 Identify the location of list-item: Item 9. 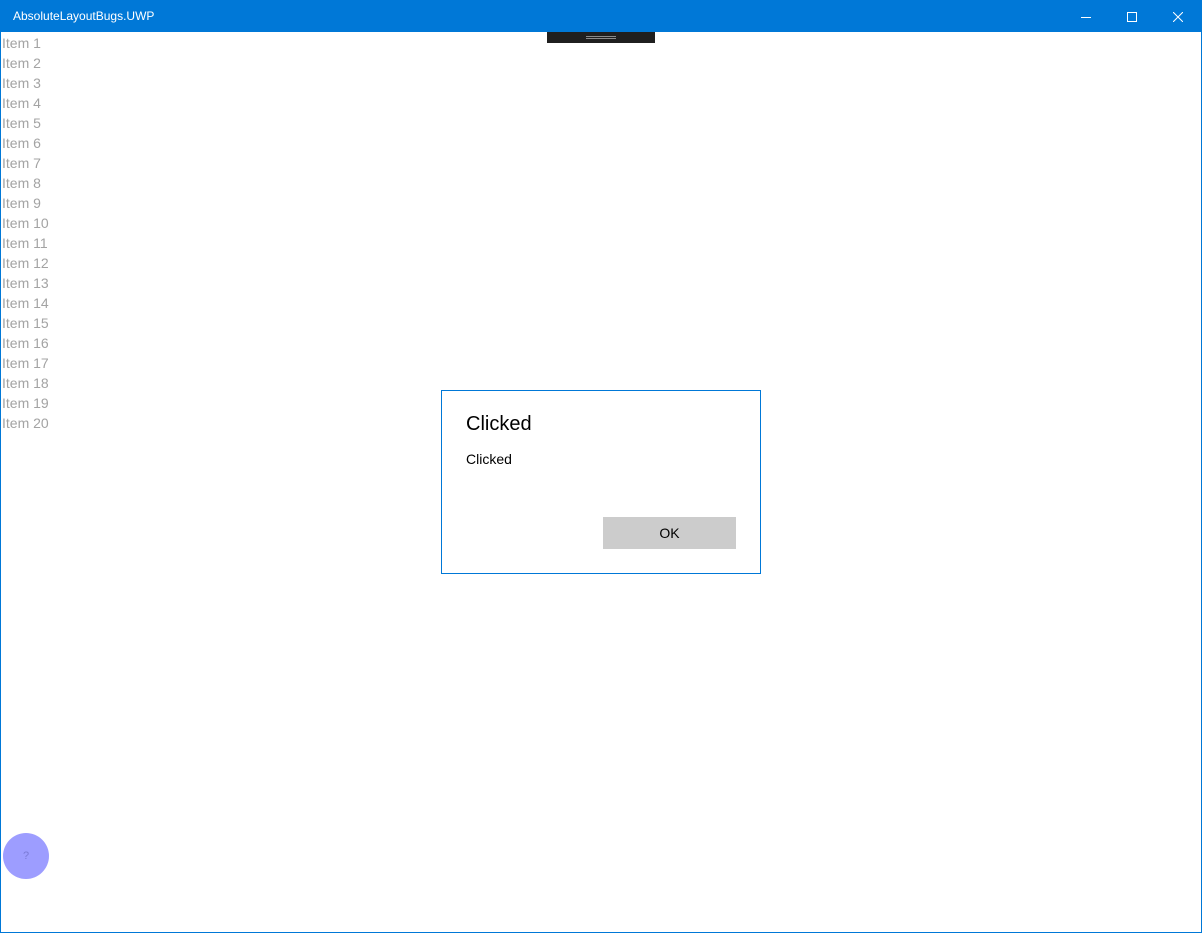
(25, 203).